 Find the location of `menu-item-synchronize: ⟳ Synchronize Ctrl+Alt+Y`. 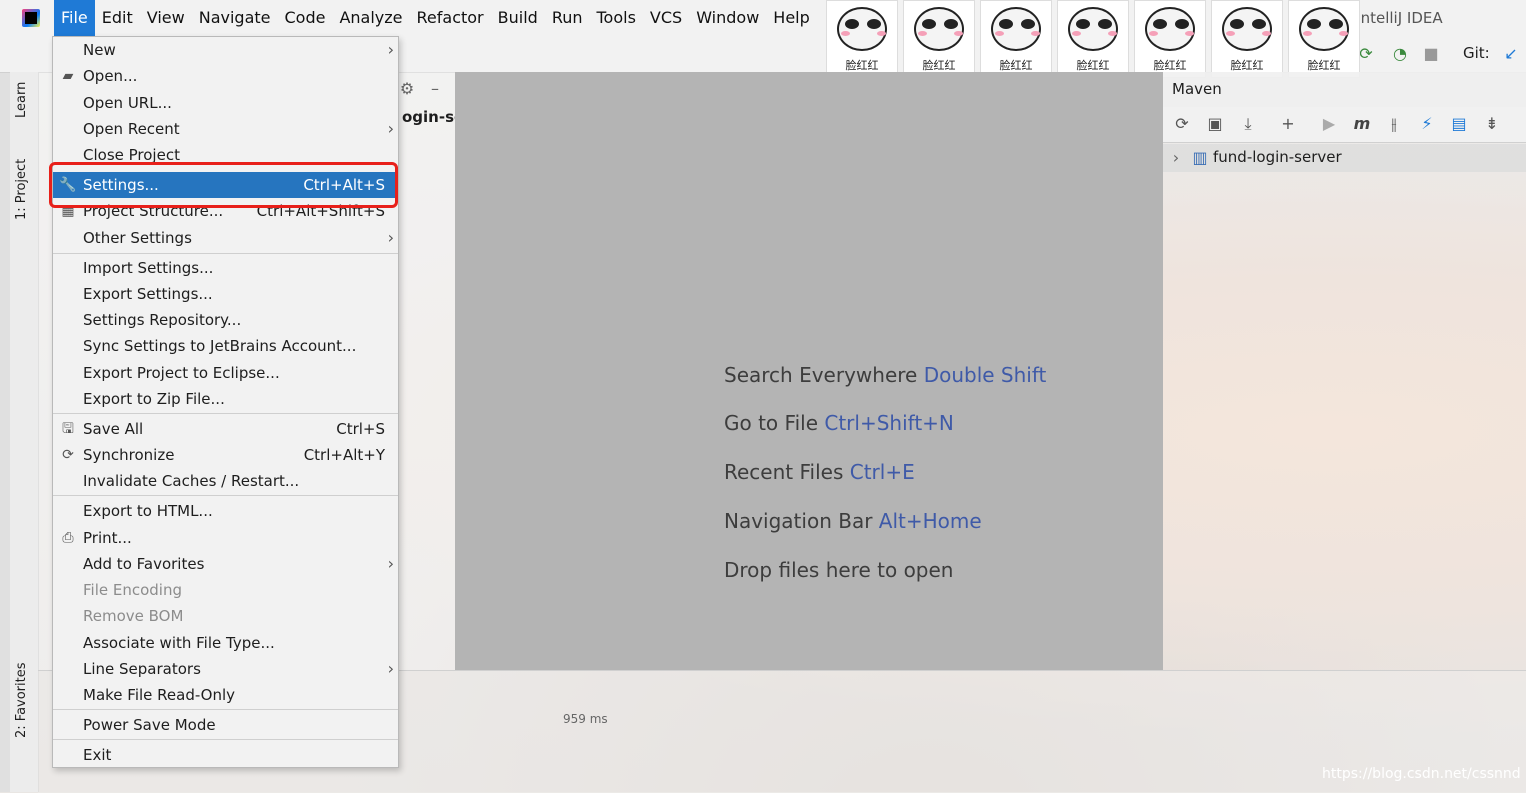

menu-item-synchronize: ⟳ Synchronize Ctrl+Alt+Y is located at coordinates (225, 455).